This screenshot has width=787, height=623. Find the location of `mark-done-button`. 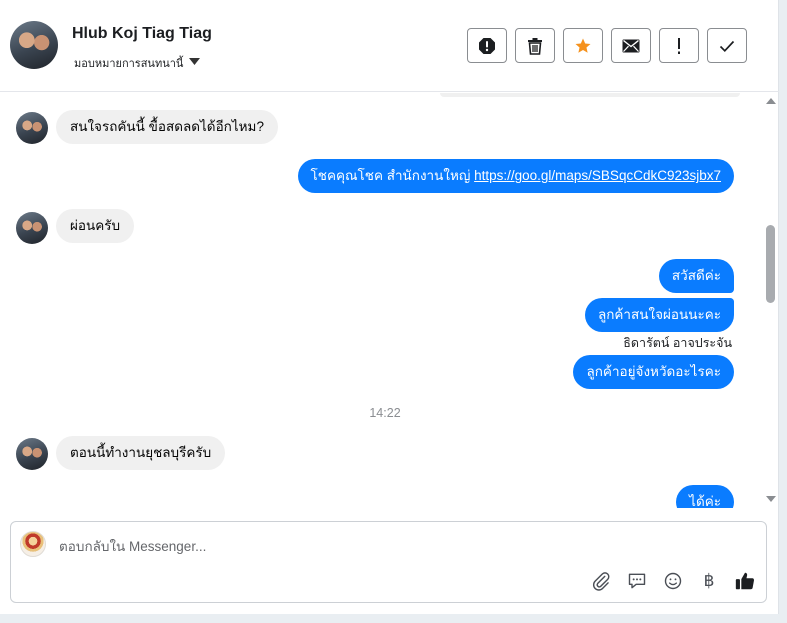

mark-done-button is located at coordinates (727, 45).